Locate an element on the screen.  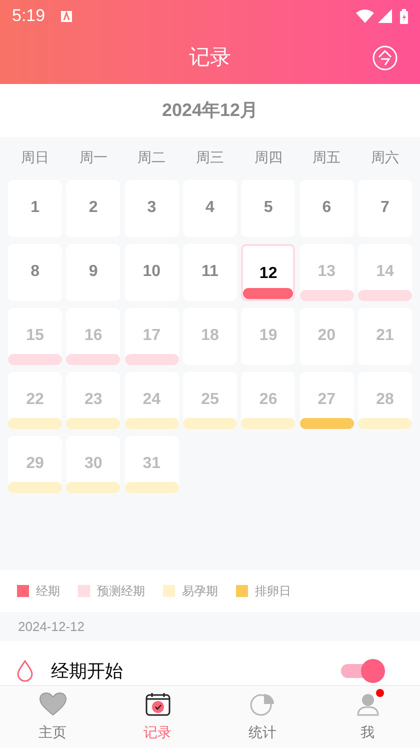
day-cell: 27 is located at coordinates (327, 400).